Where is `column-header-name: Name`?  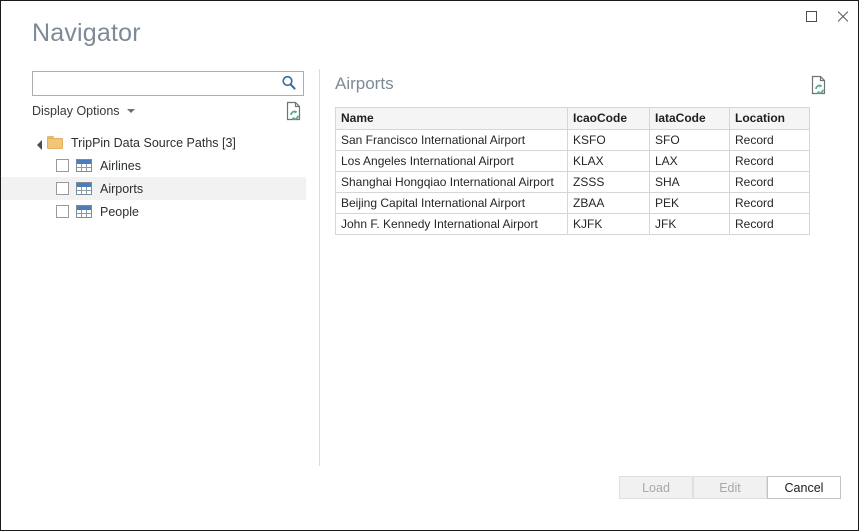
column-header-name: Name is located at coordinates (451, 118).